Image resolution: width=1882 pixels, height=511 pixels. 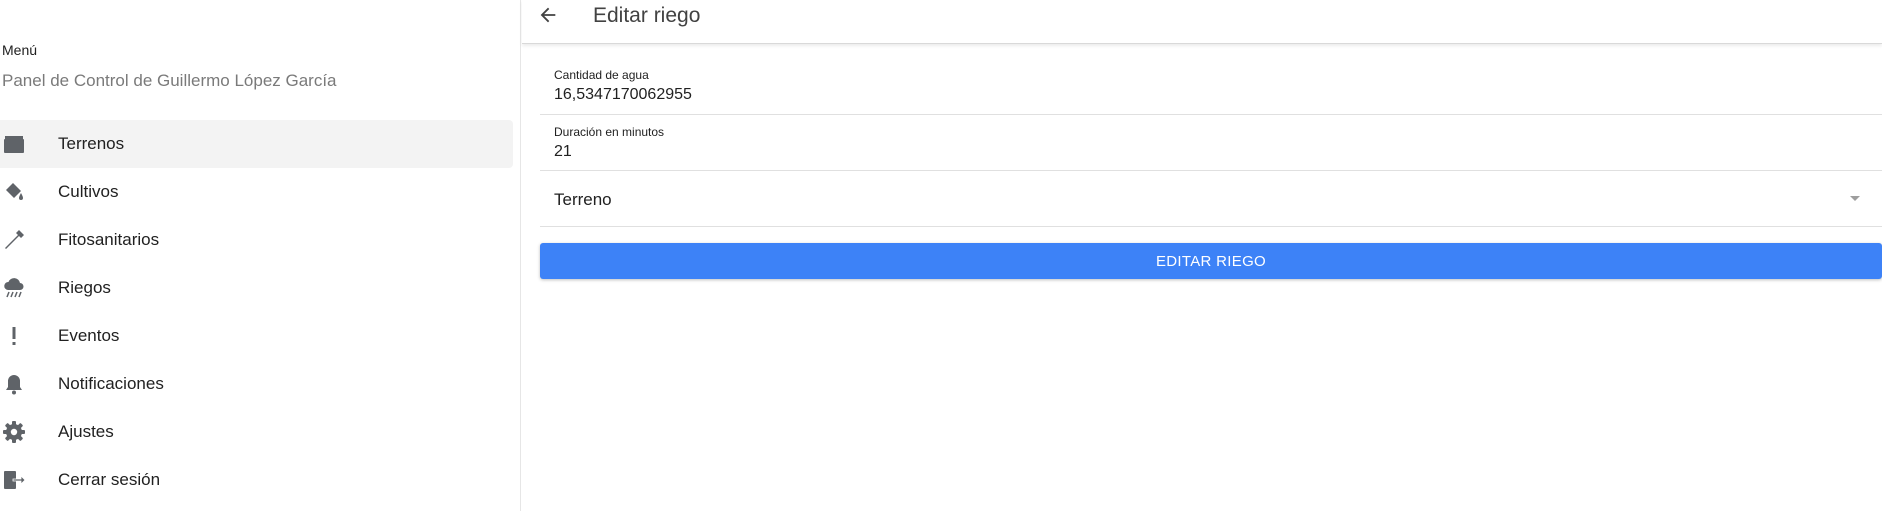 I want to click on arrow-left-icon, so click(x=548, y=15).